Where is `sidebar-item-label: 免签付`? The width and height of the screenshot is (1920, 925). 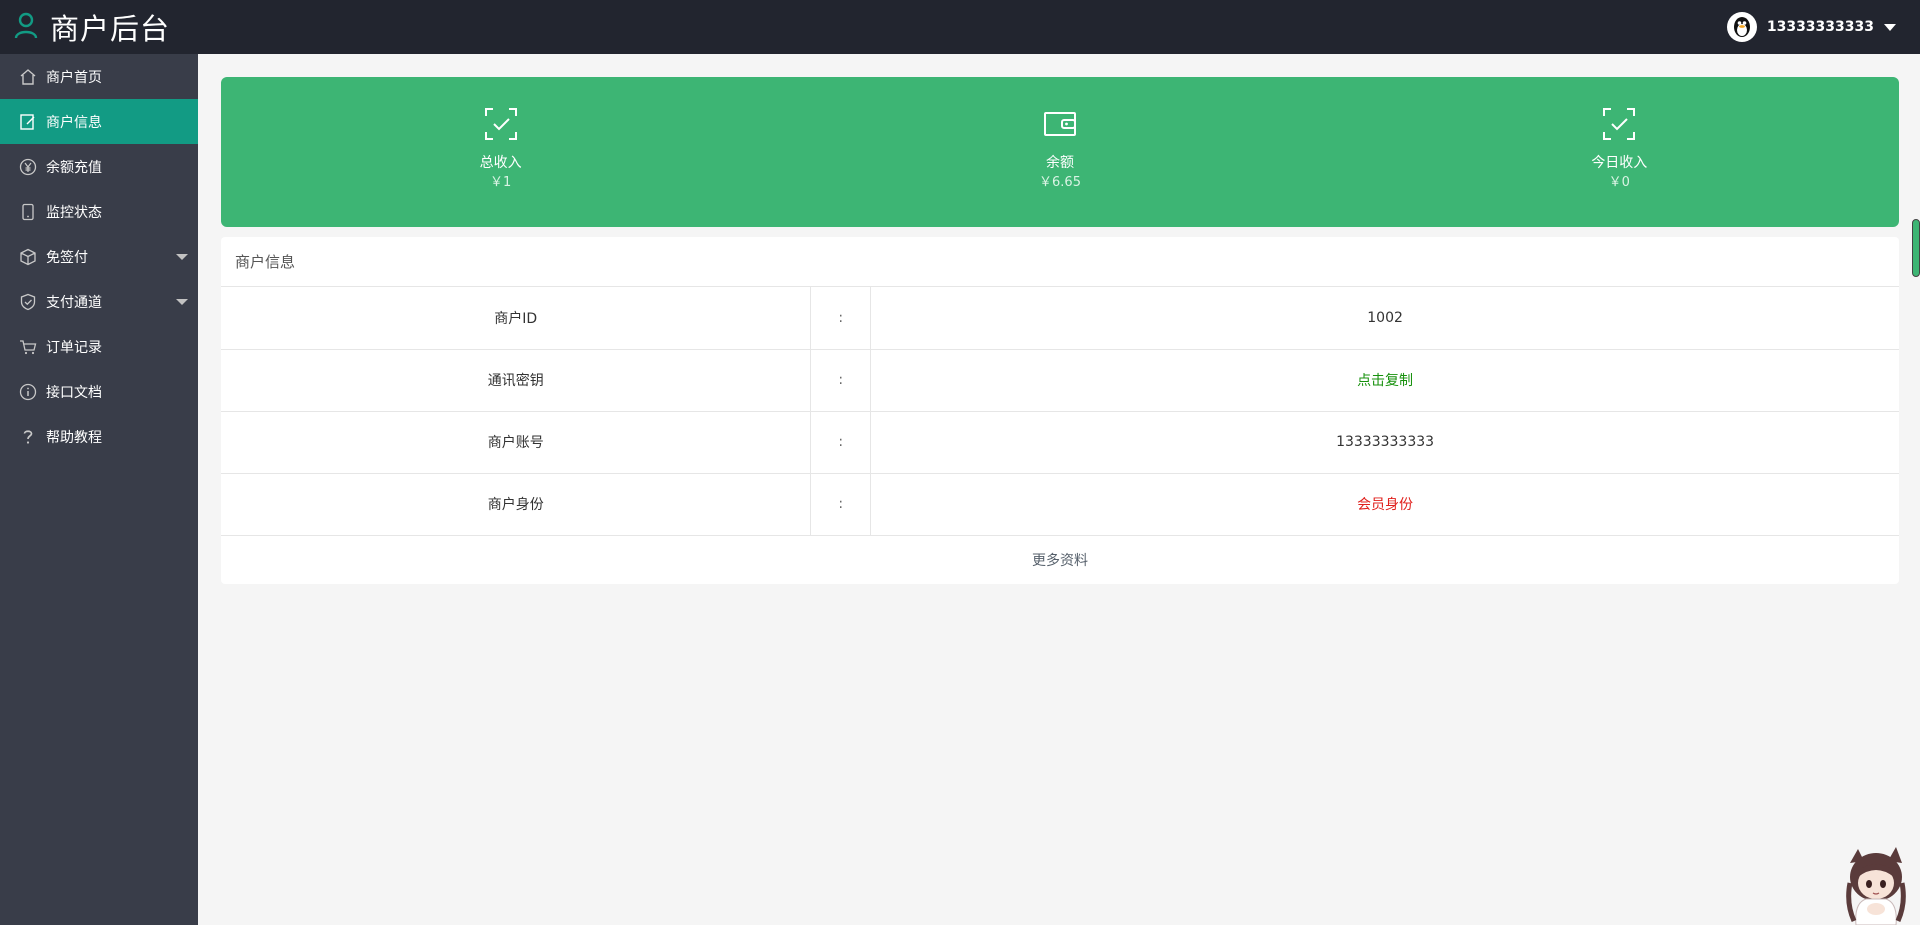
sidebar-item-label: 免签付 is located at coordinates (67, 257).